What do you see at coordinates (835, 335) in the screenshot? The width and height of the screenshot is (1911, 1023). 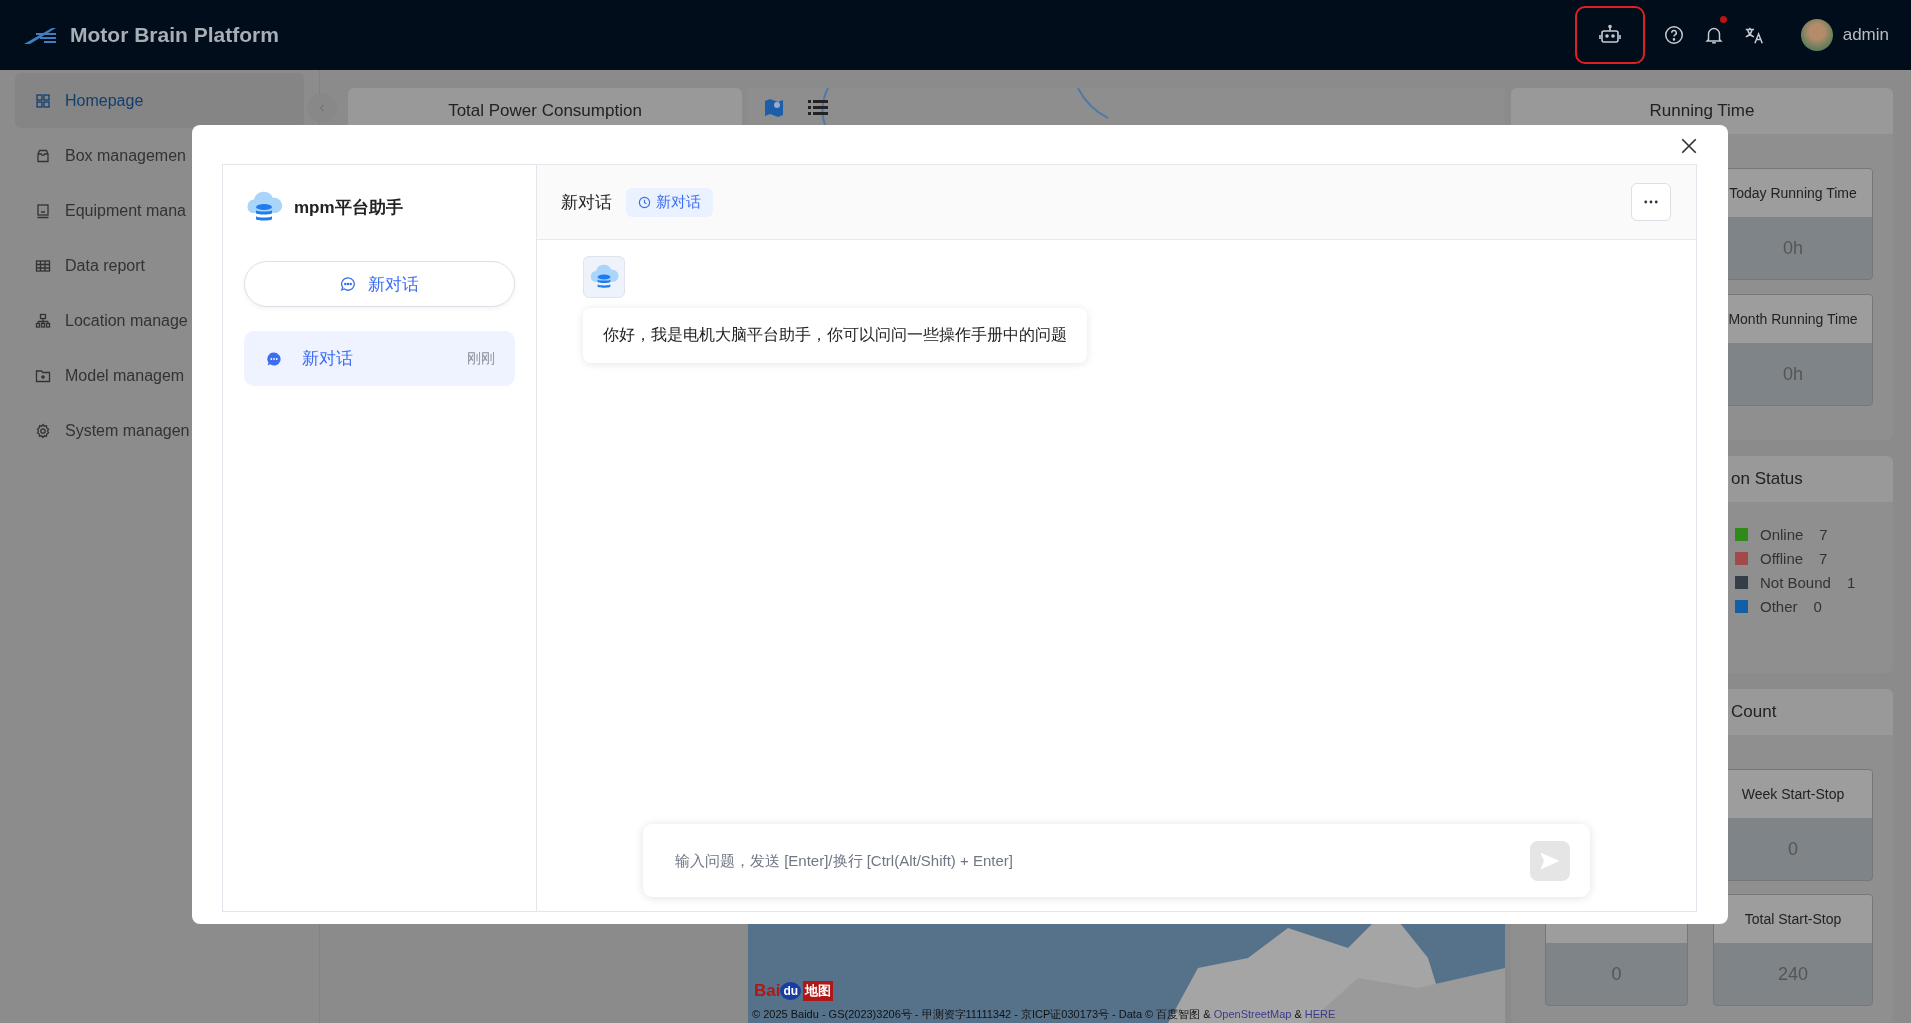 I see `message-bubble: 你好，我是电机大脑平台助手，你可以问问一些操作手册中的问题` at bounding box center [835, 335].